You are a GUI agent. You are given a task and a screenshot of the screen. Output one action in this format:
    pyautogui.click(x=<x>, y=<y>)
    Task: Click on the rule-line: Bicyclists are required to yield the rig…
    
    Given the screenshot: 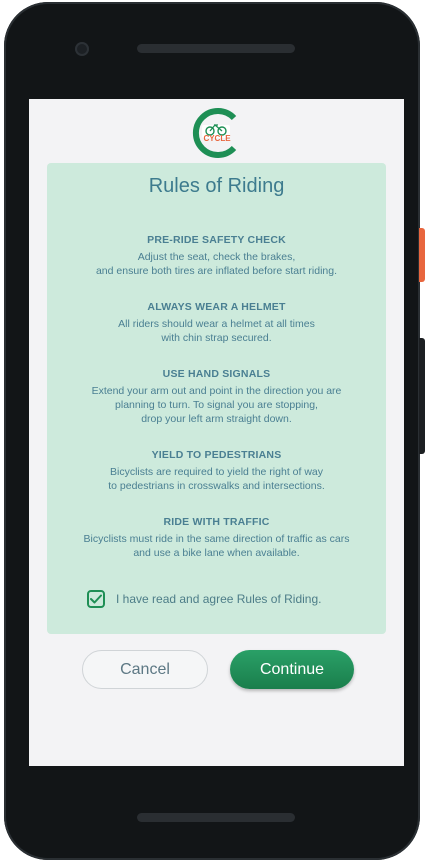 What is the action you would take?
    pyautogui.click(x=216, y=472)
    